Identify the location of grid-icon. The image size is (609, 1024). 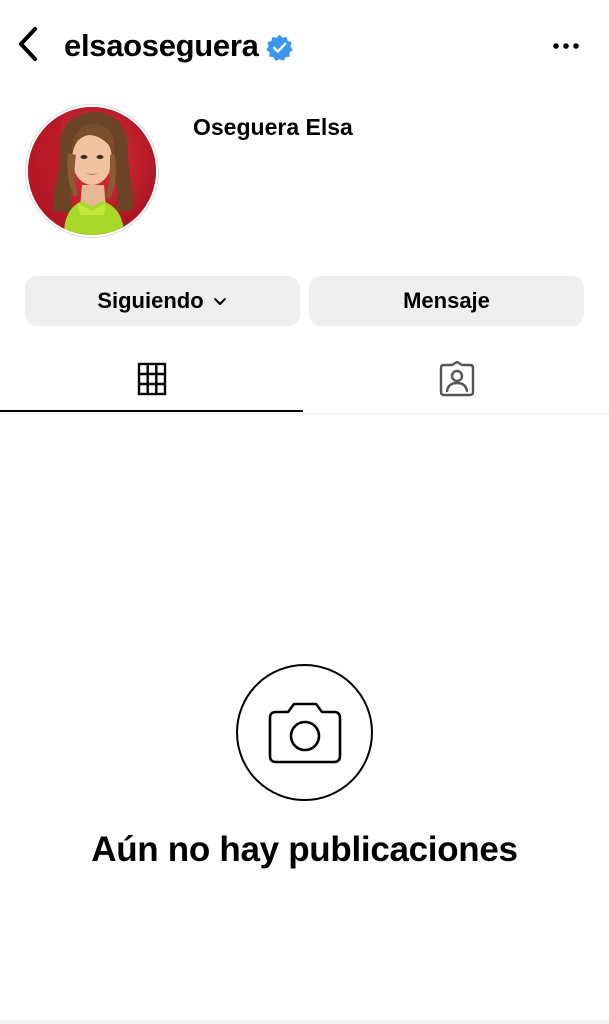
(152, 378).